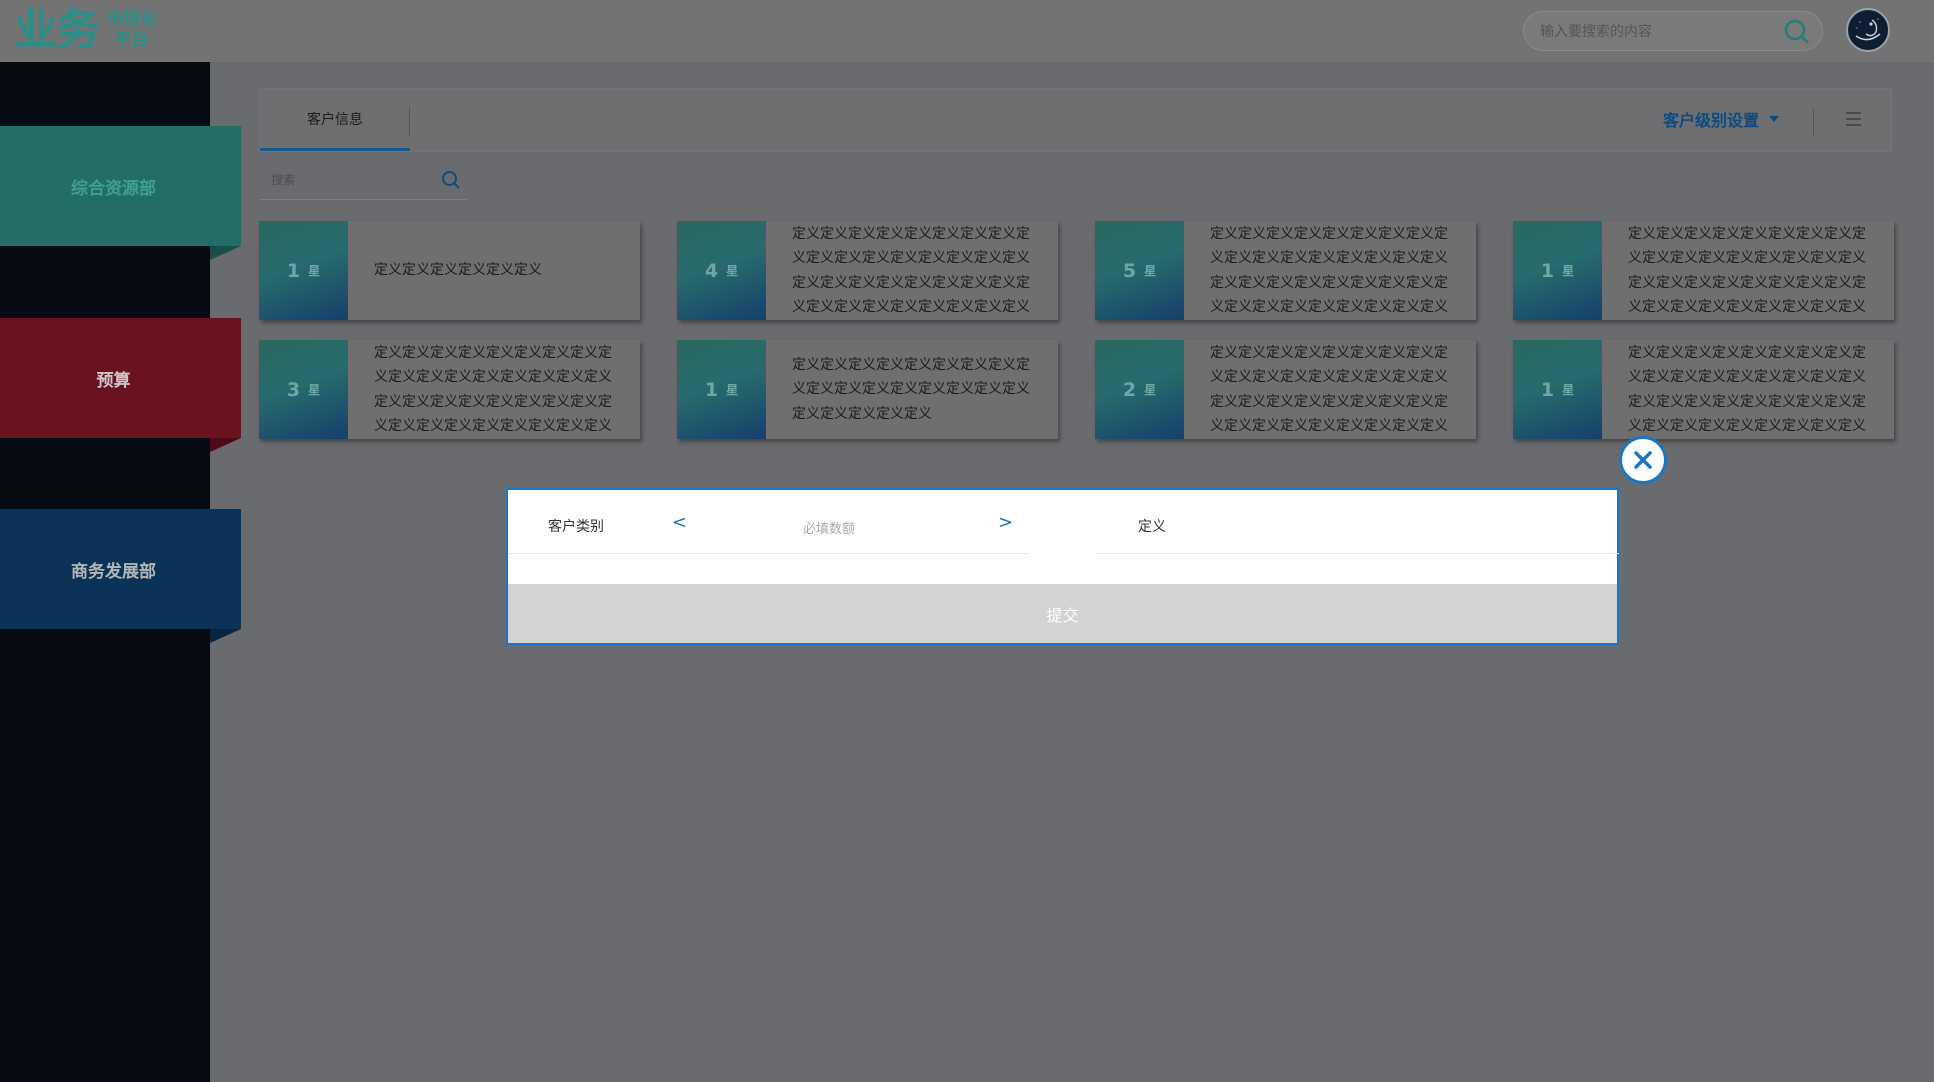 The width and height of the screenshot is (1934, 1082). What do you see at coordinates (1129, 389) in the screenshot?
I see `star-count: 2` at bounding box center [1129, 389].